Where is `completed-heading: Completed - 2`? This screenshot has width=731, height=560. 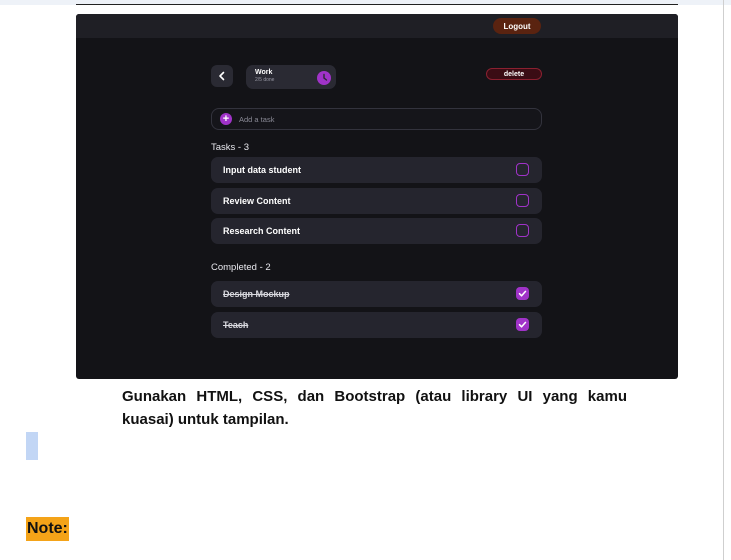 completed-heading: Completed - 2 is located at coordinates (241, 267).